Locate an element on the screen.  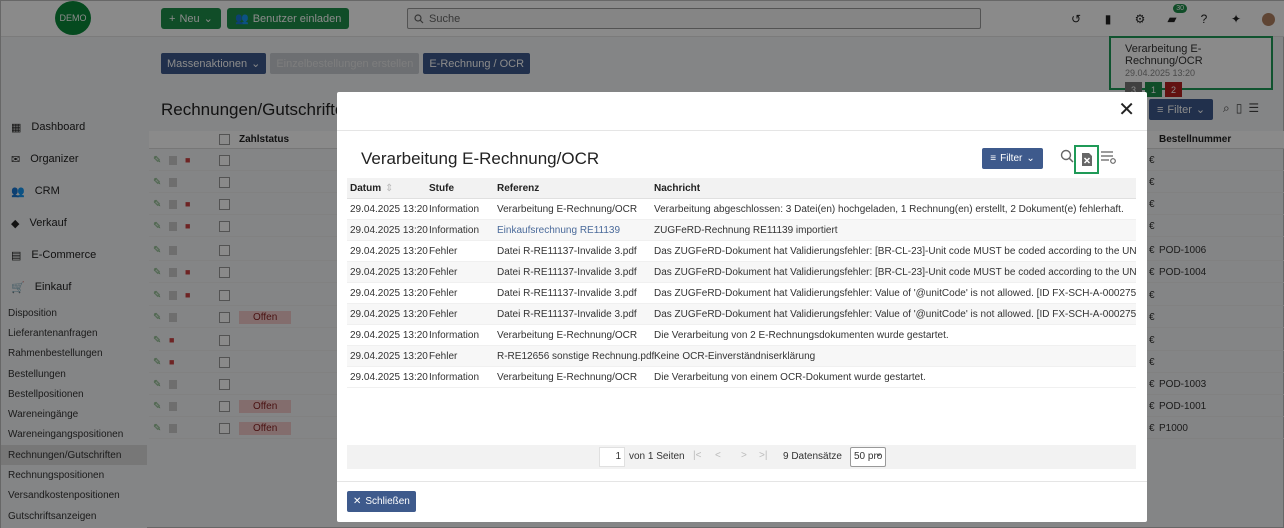
close-button: ✕ Schließen is located at coordinates (381, 501).